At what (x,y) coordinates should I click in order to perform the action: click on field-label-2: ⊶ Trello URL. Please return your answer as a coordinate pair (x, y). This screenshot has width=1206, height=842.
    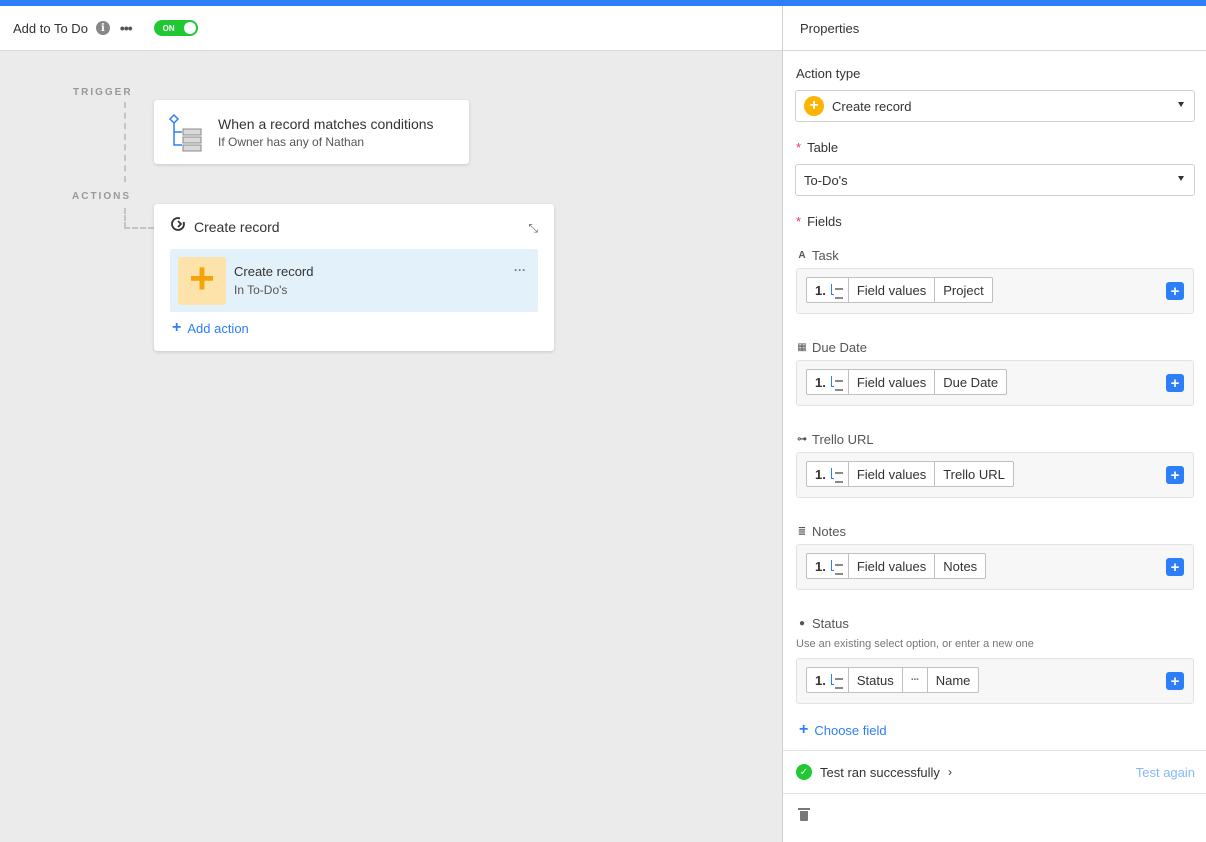
    Looking at the image, I should click on (835, 439).